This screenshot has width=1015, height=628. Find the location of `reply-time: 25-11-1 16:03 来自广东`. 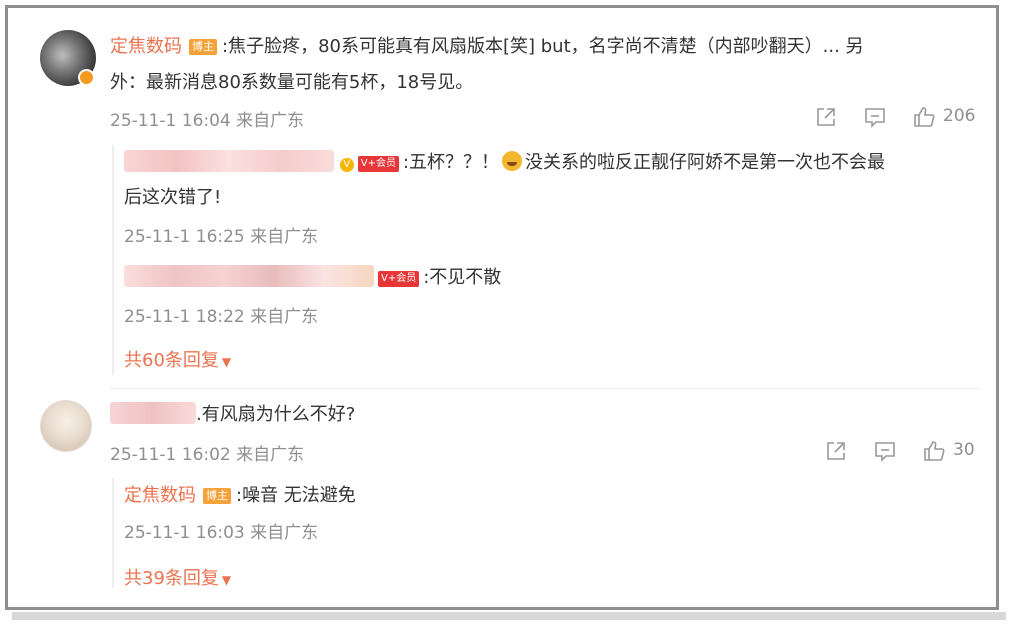

reply-time: 25-11-1 16:03 来自广东 is located at coordinates (221, 533).